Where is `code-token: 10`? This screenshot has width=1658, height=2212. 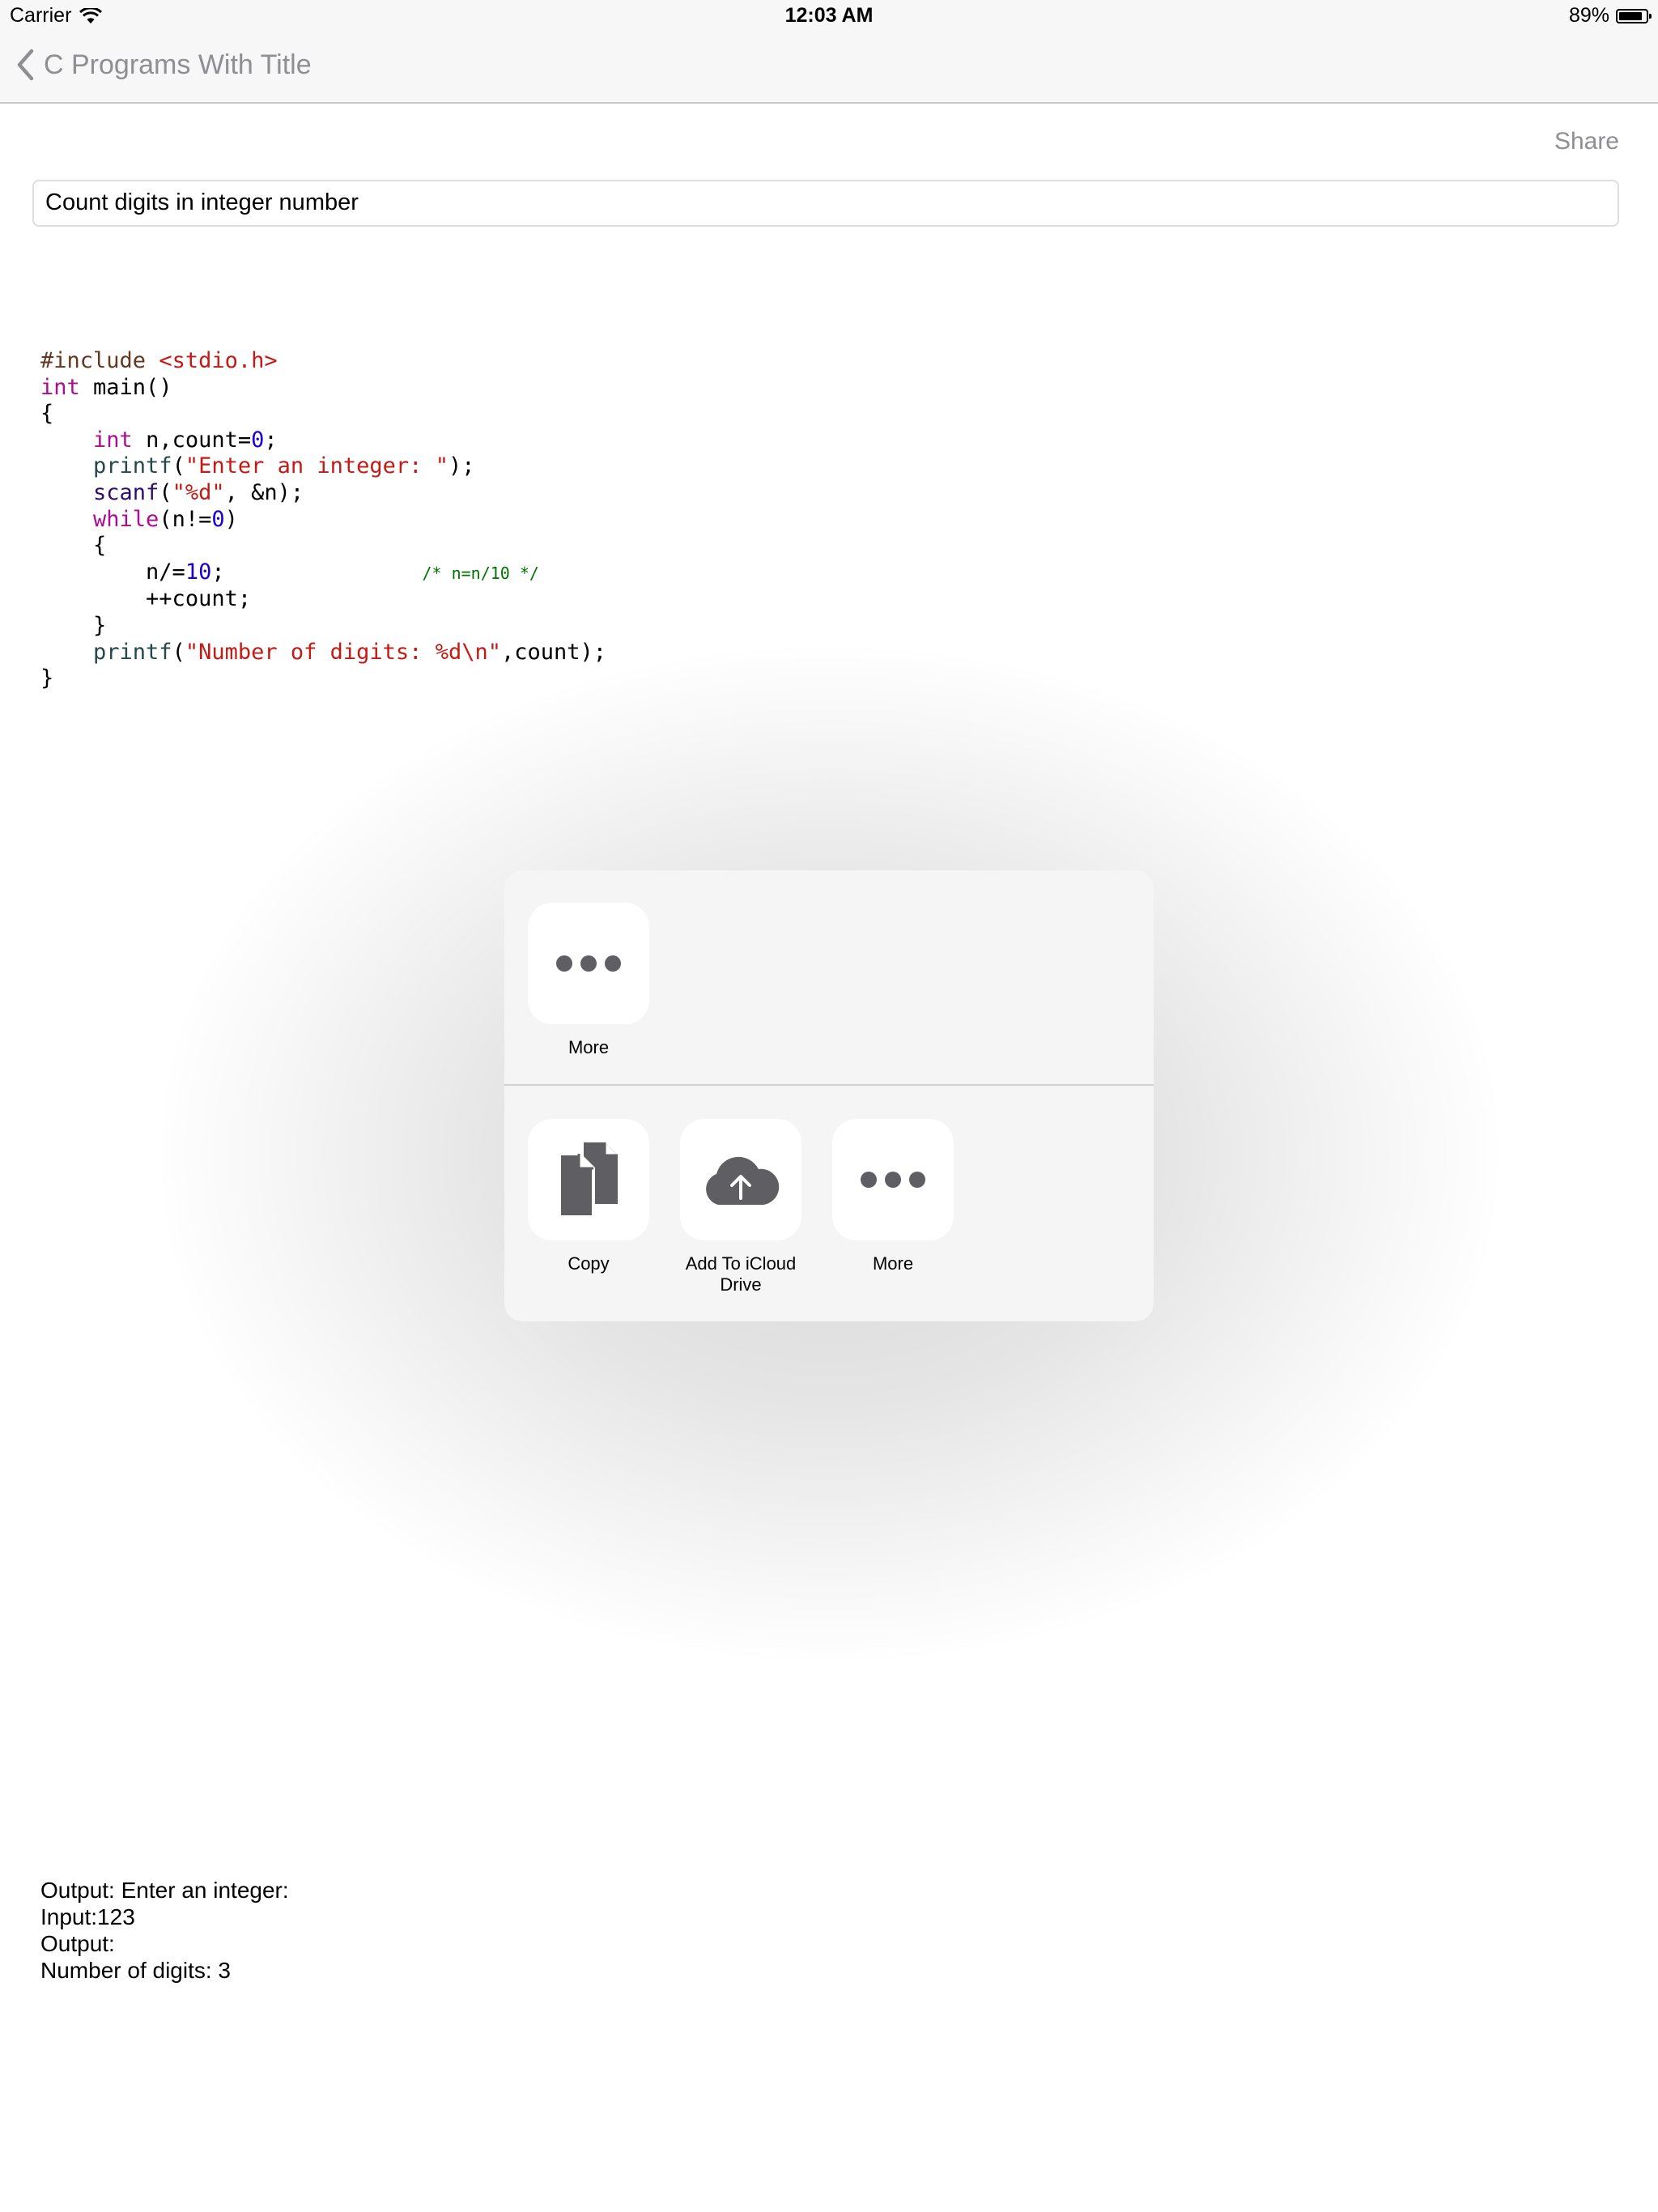 code-token: 10 is located at coordinates (198, 572).